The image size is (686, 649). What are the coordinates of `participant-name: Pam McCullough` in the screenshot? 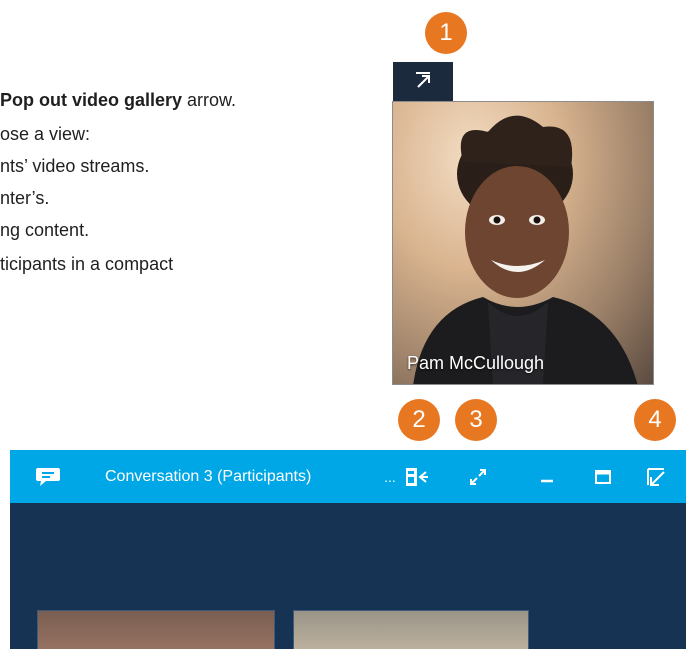 It's located at (476, 363).